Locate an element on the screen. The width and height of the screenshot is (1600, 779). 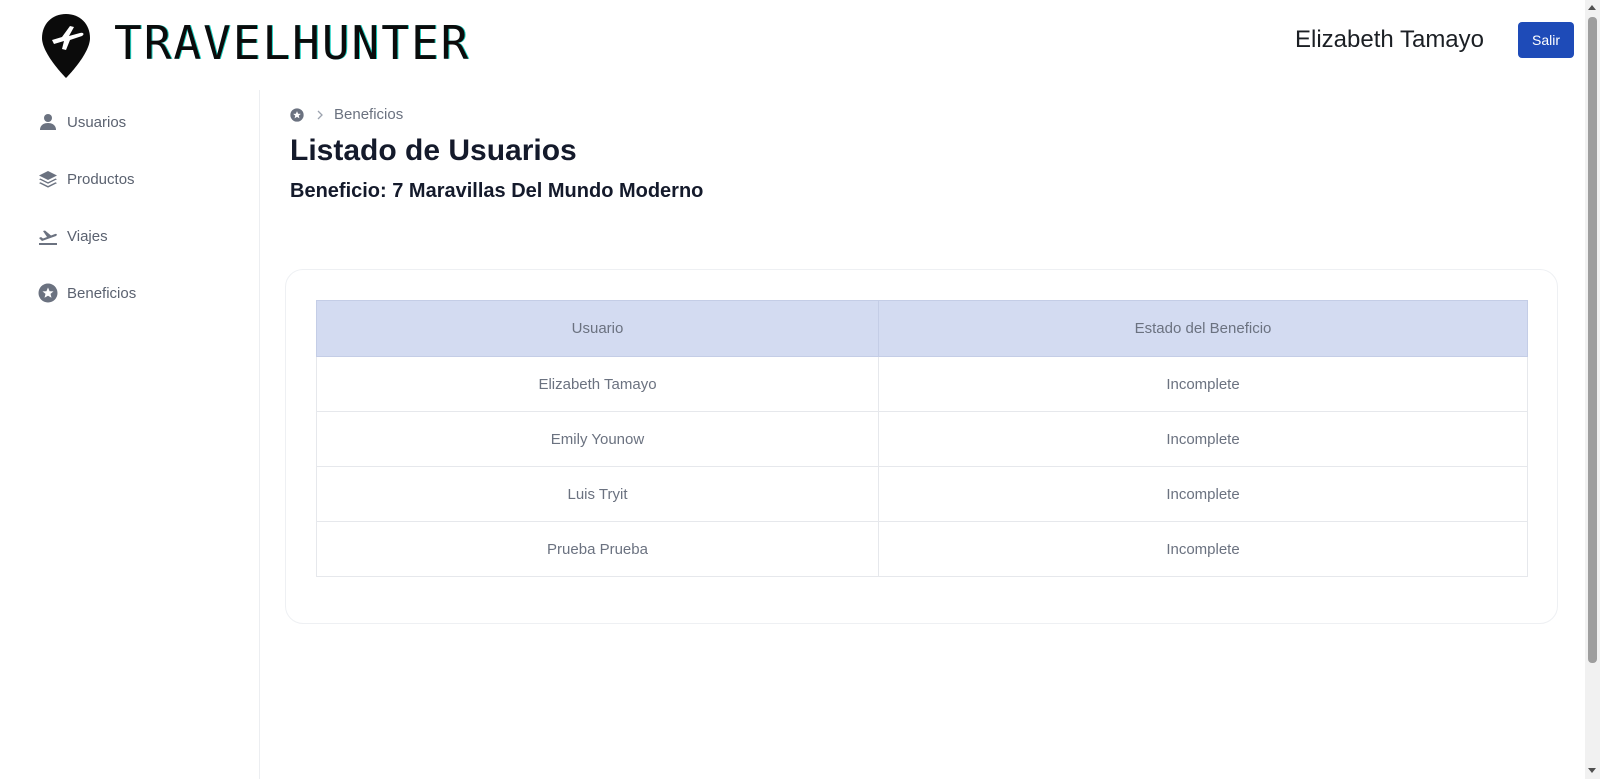
vertical-scrollbar is located at coordinates (1592, 389).